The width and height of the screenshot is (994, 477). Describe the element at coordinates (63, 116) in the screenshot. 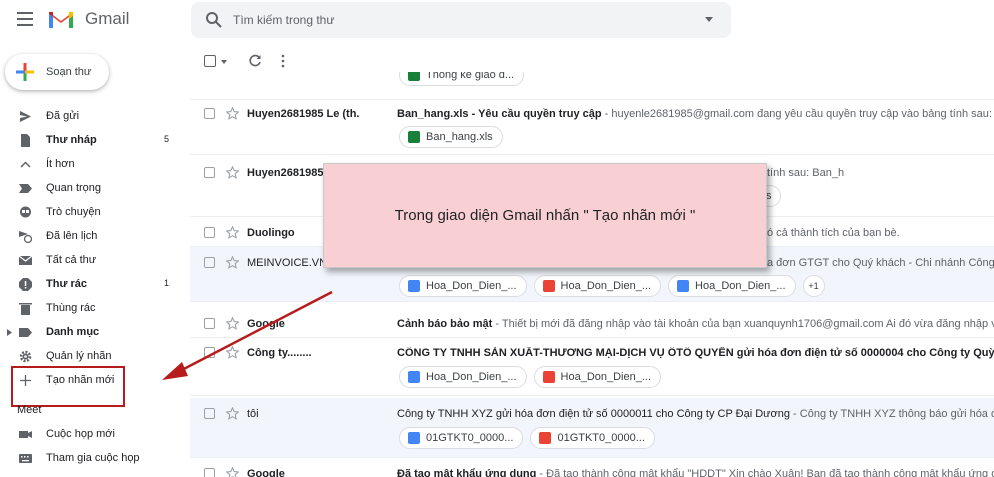

I see `sidebar-item-label: Đã gửi` at that location.